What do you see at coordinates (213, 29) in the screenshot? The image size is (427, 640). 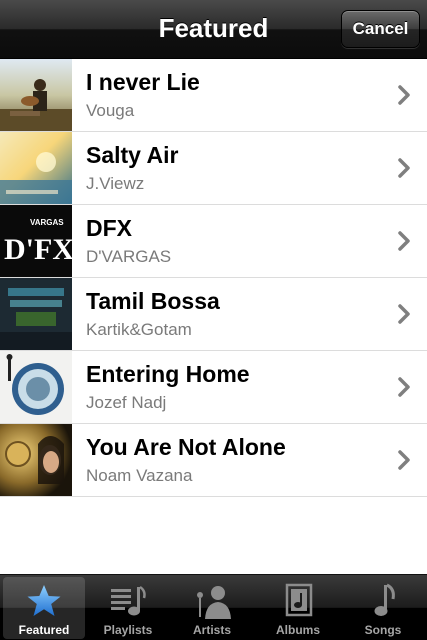 I see `navigation-bar: Featured Cancel` at bounding box center [213, 29].